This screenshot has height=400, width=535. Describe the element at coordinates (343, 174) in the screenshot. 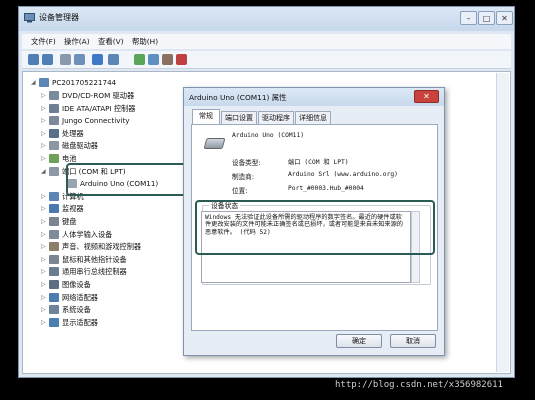

I see `manufacturer-value: Arduino Srl (www.arduino.org)` at that location.